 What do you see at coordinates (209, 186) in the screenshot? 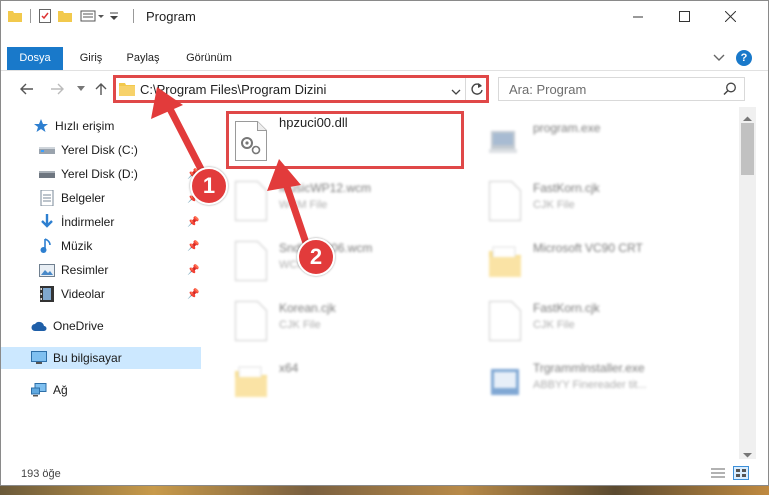
I see `step-callout-1: 1` at bounding box center [209, 186].